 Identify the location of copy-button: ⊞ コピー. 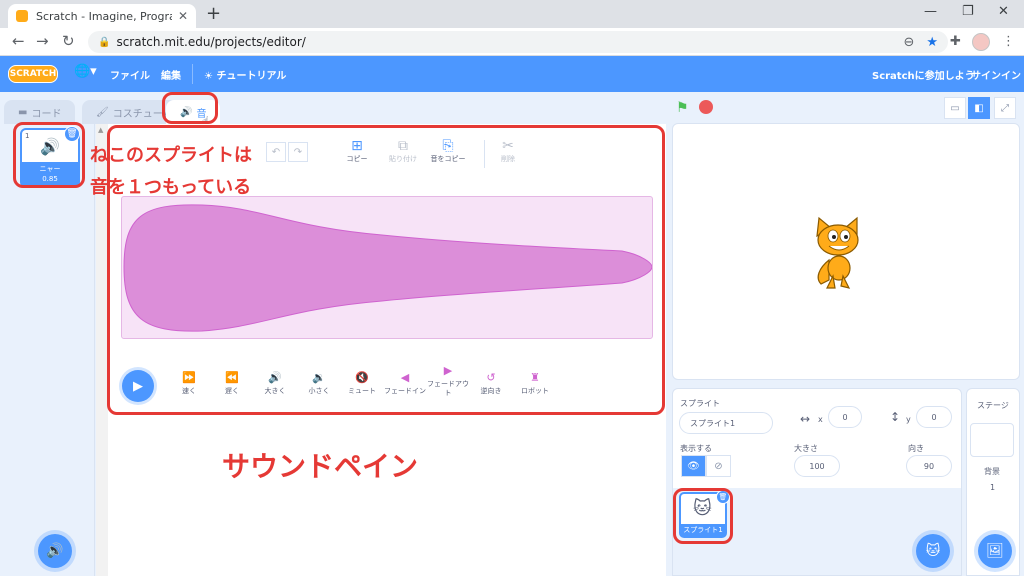
(357, 151).